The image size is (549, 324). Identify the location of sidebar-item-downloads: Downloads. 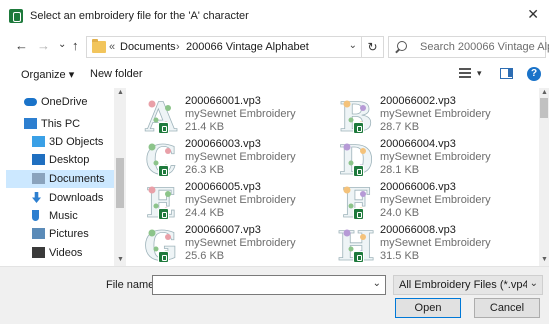
(61, 198).